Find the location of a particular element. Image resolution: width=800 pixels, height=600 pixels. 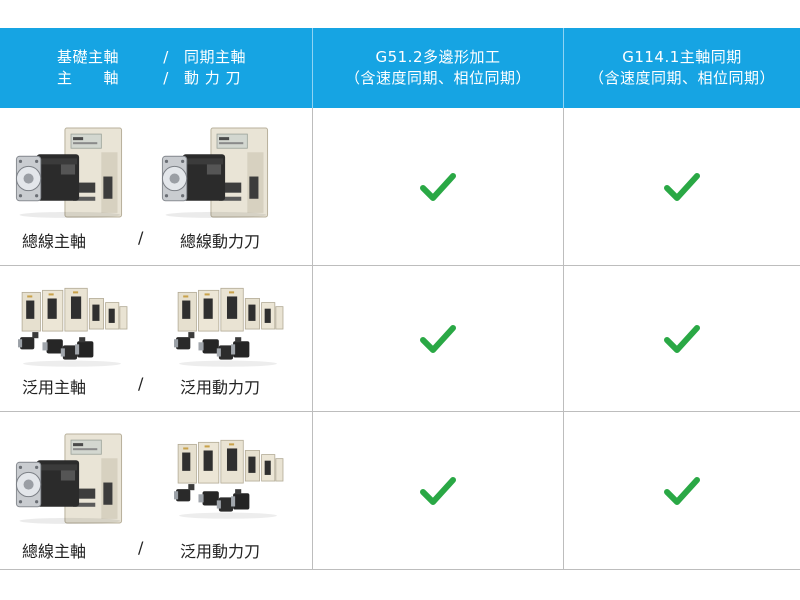

row-config-cell: 總線主軸 / 泛用動力刀 is located at coordinates (156, 490).